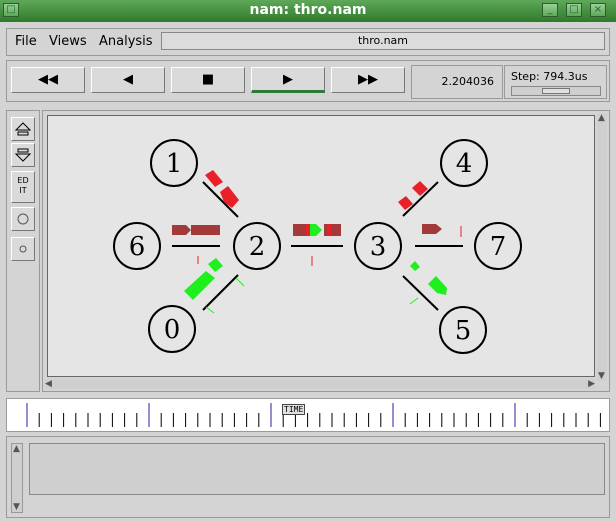 The width and height of the screenshot is (616, 522). What do you see at coordinates (48, 384) in the screenshot?
I see `scroll-left-icon: ◀` at bounding box center [48, 384].